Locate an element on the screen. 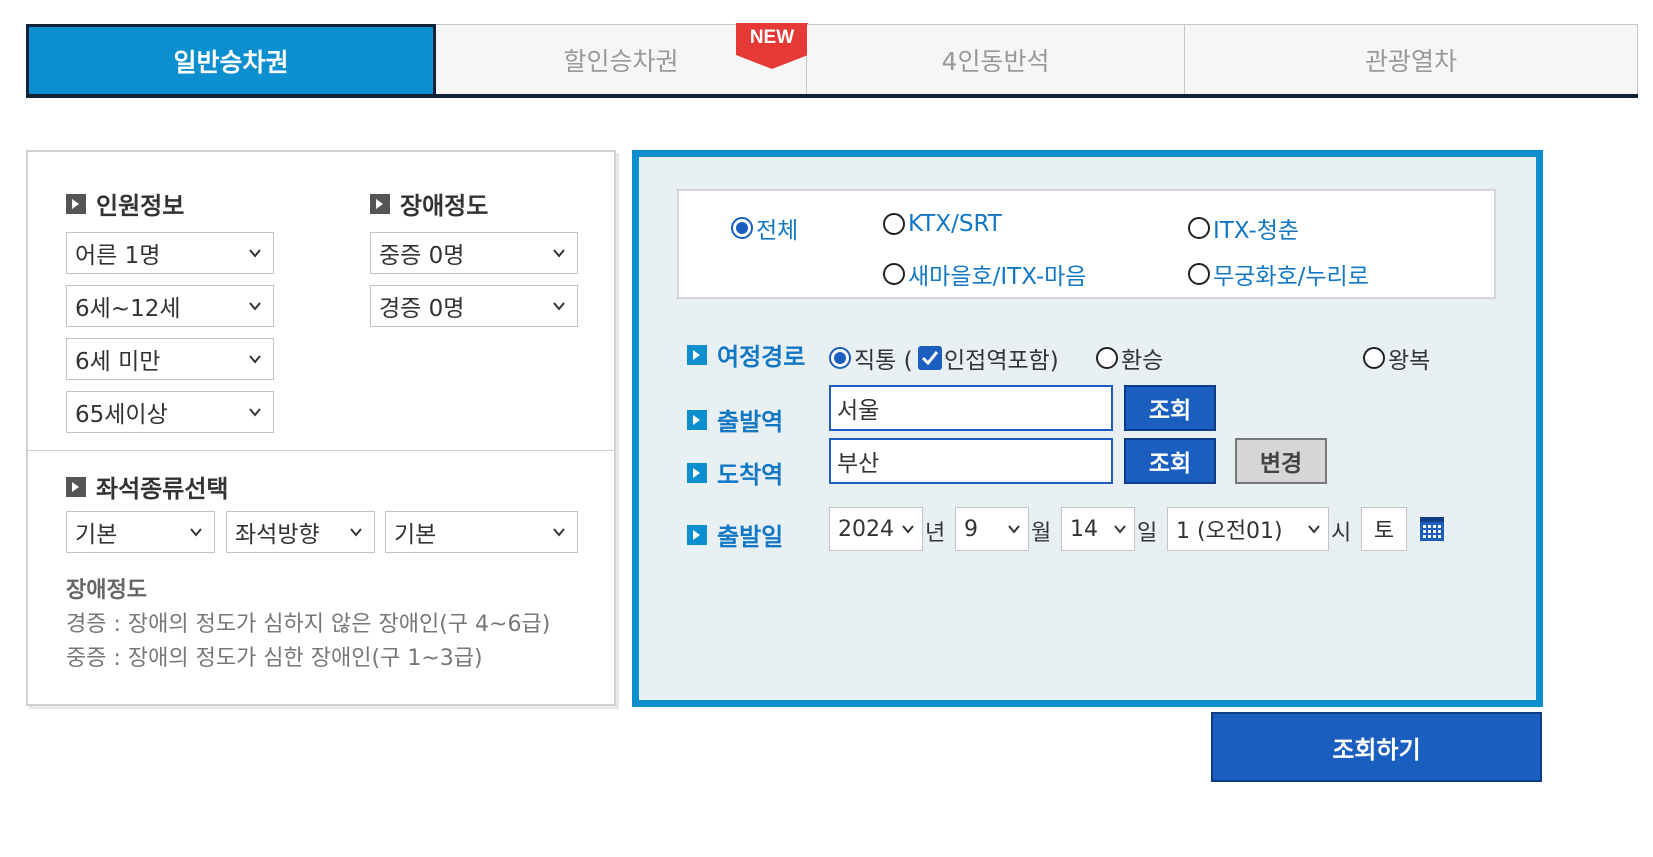  route-transfer-radio: 환승 is located at coordinates (1129, 358).